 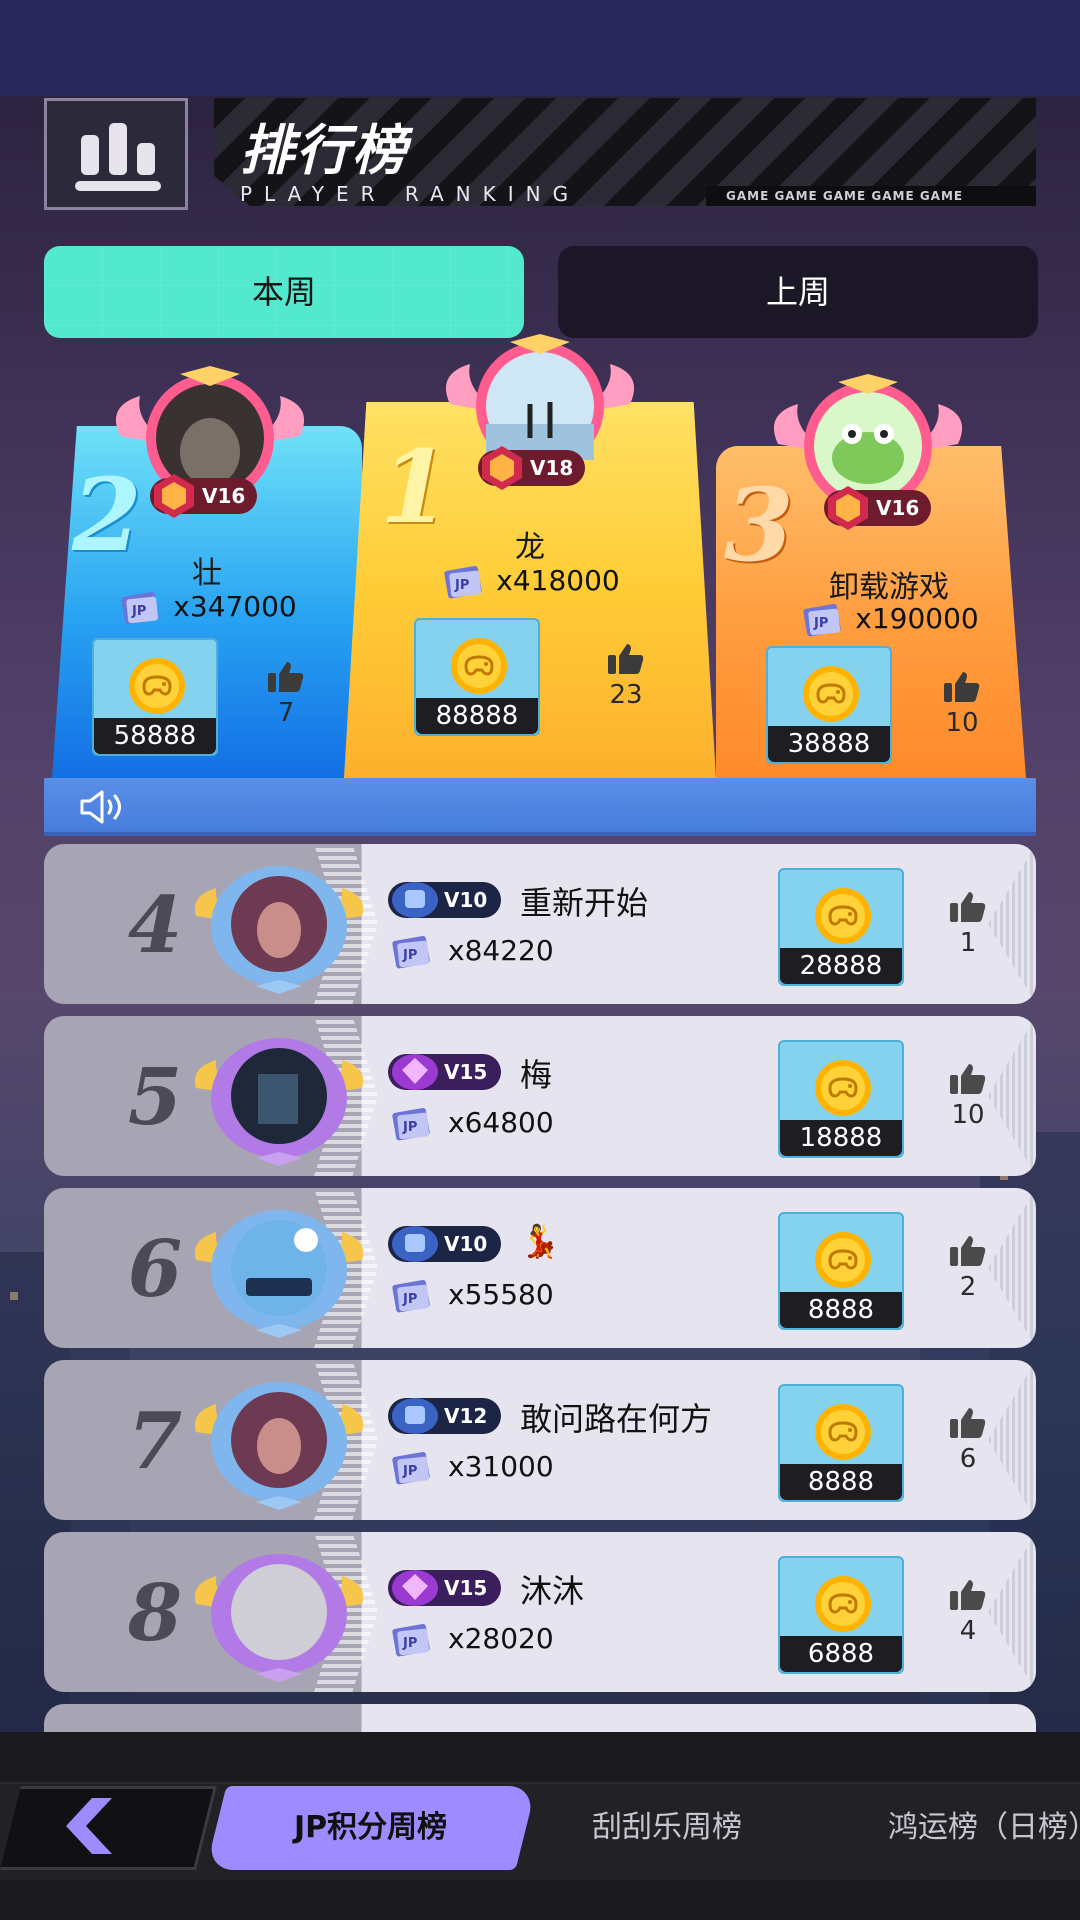 I want to click on coin-card: 6888, so click(x=841, y=1615).